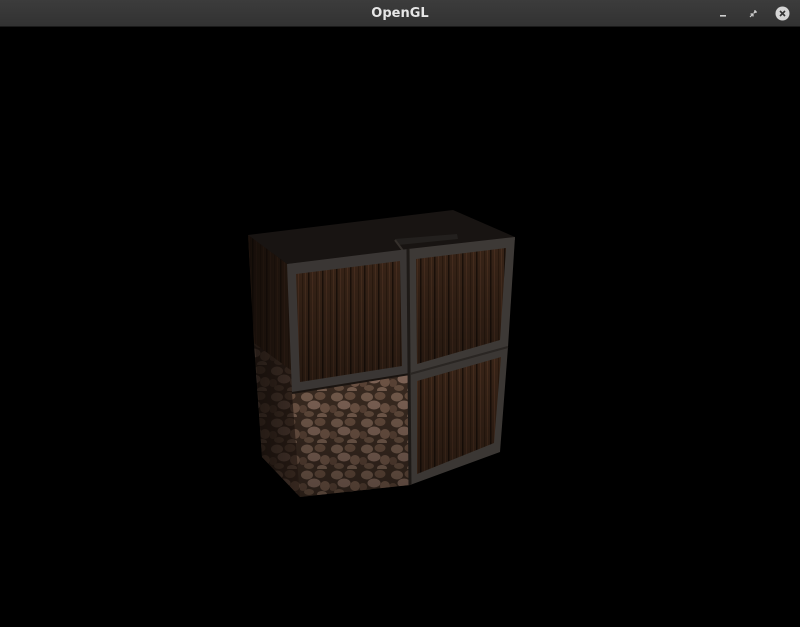  I want to click on vertical-seam, so click(409, 367).